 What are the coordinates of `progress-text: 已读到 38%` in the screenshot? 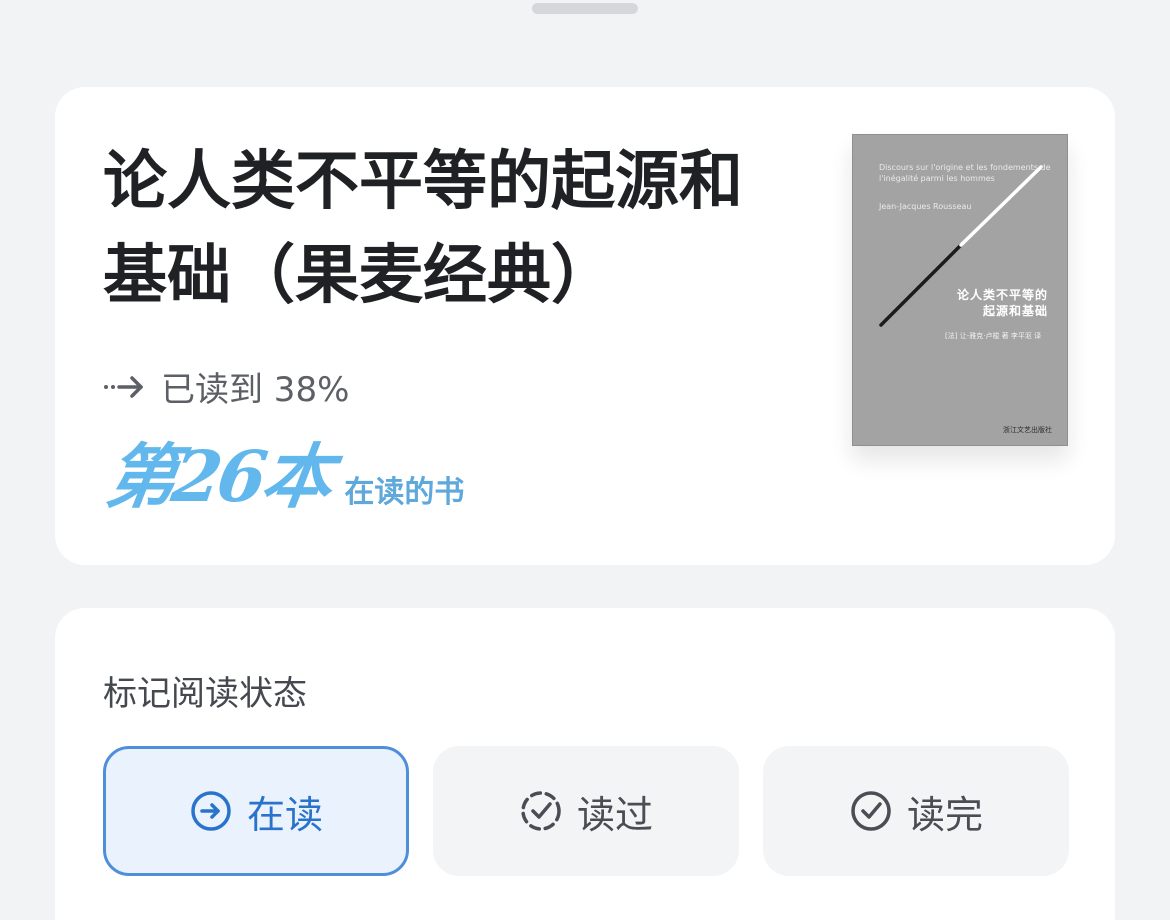 It's located at (255, 389).